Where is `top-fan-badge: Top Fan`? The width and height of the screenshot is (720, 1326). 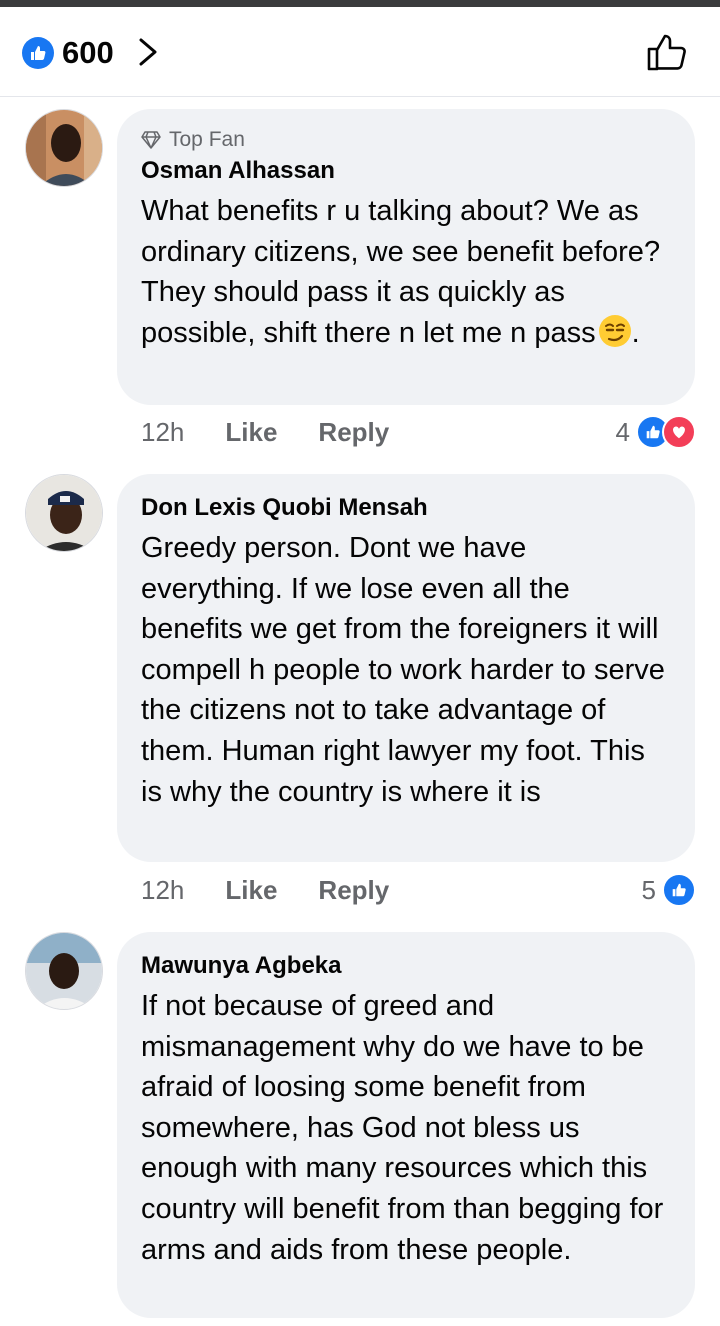 top-fan-badge: Top Fan is located at coordinates (406, 140).